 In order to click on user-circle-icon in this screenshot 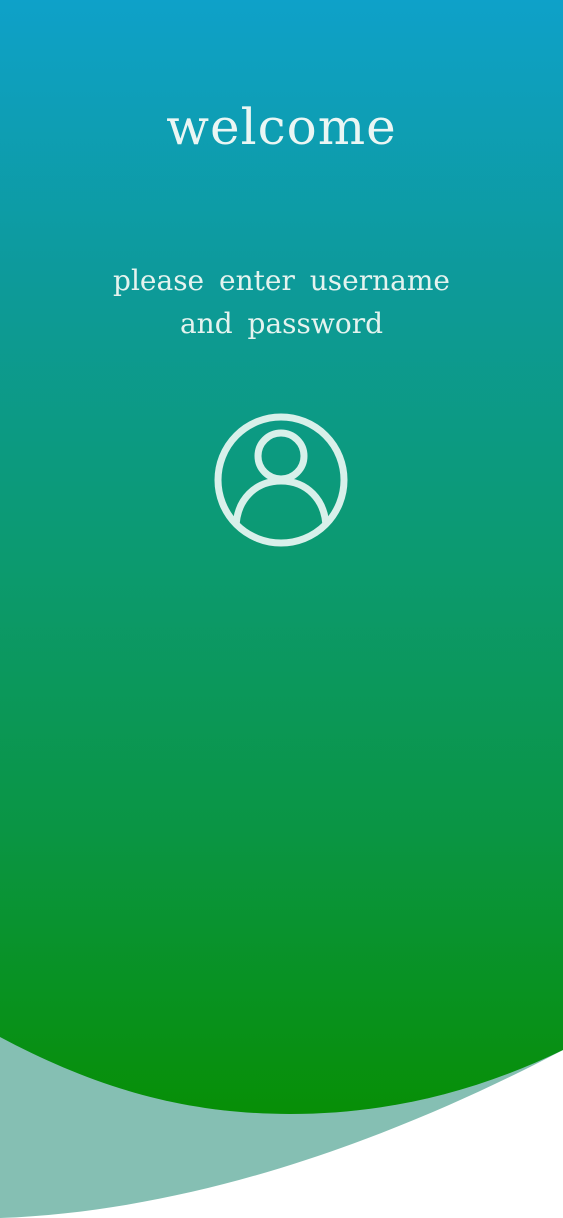, I will do `click(281, 480)`.